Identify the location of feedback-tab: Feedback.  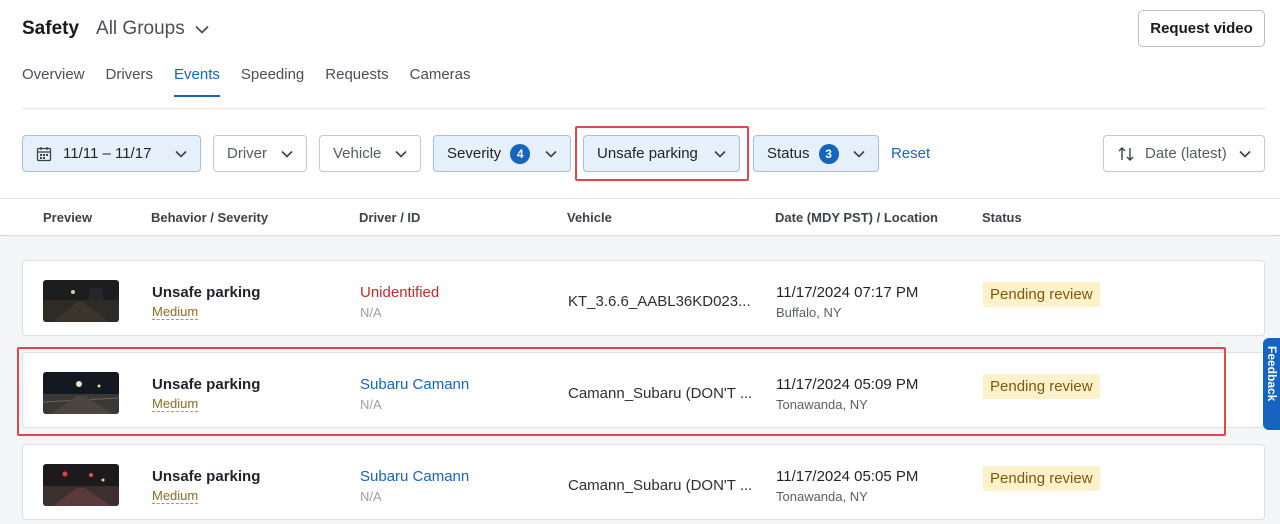
(1271, 384).